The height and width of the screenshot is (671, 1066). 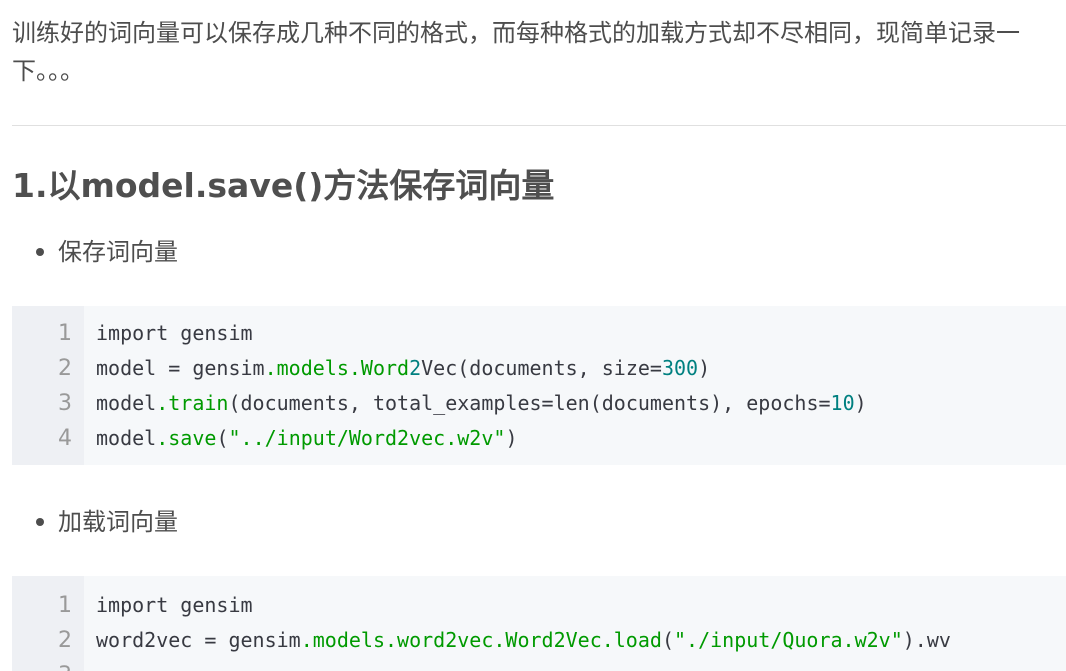 I want to click on code-token: 10, so click(x=842, y=403).